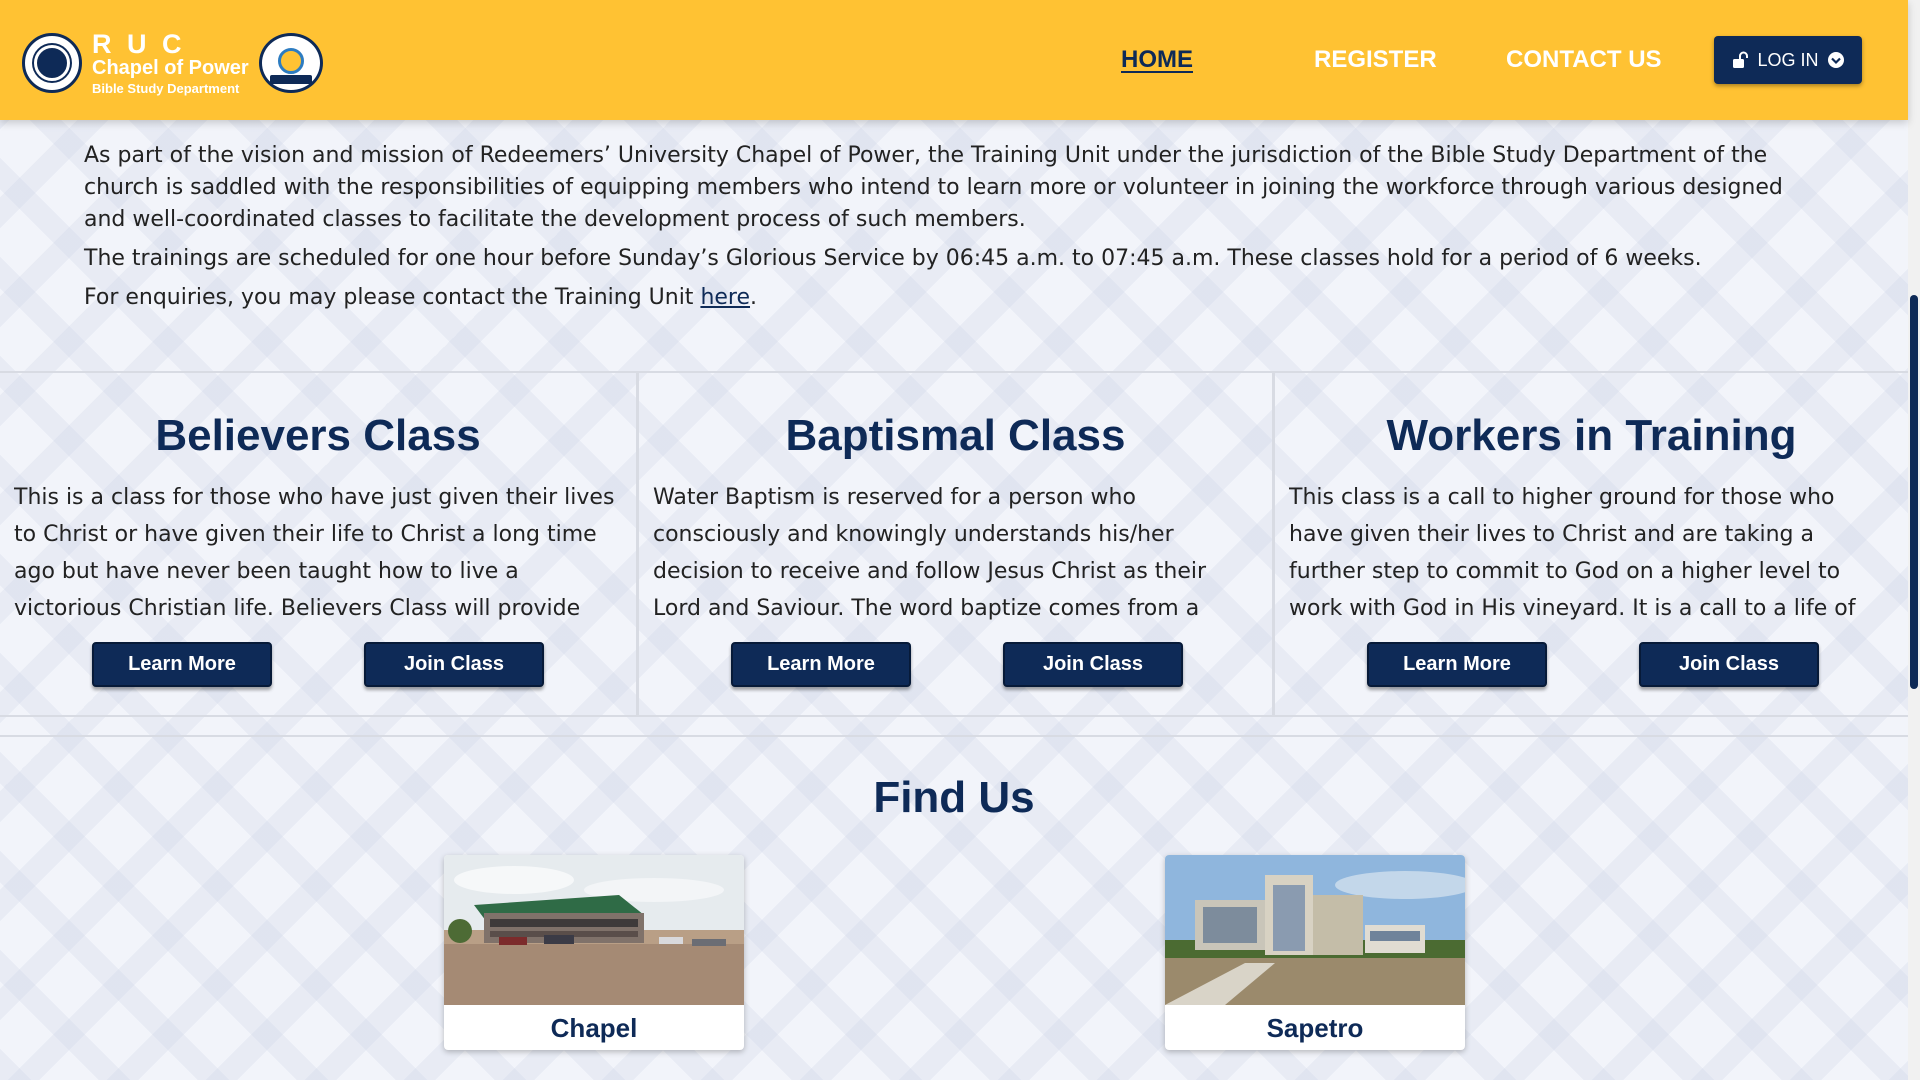 The height and width of the screenshot is (1080, 1920). I want to click on location-name: Sapetro, so click(1315, 1028).